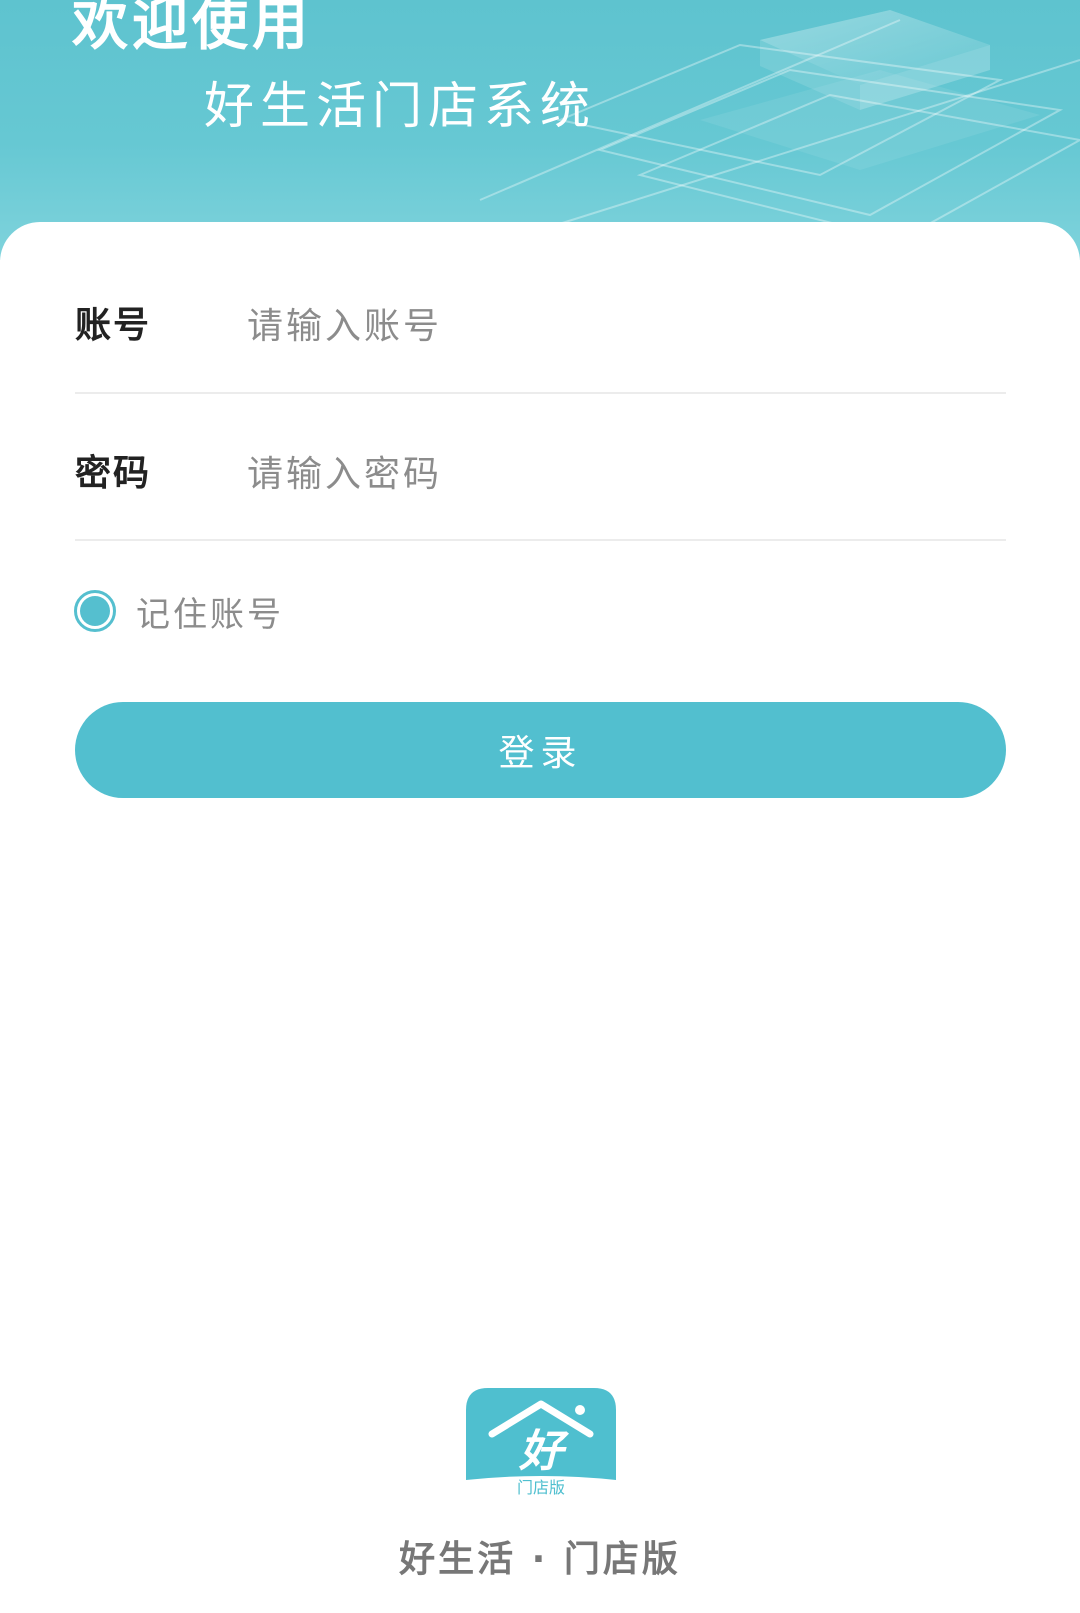  What do you see at coordinates (400, 106) in the screenshot?
I see `system-name-title: 好生活门店系统` at bounding box center [400, 106].